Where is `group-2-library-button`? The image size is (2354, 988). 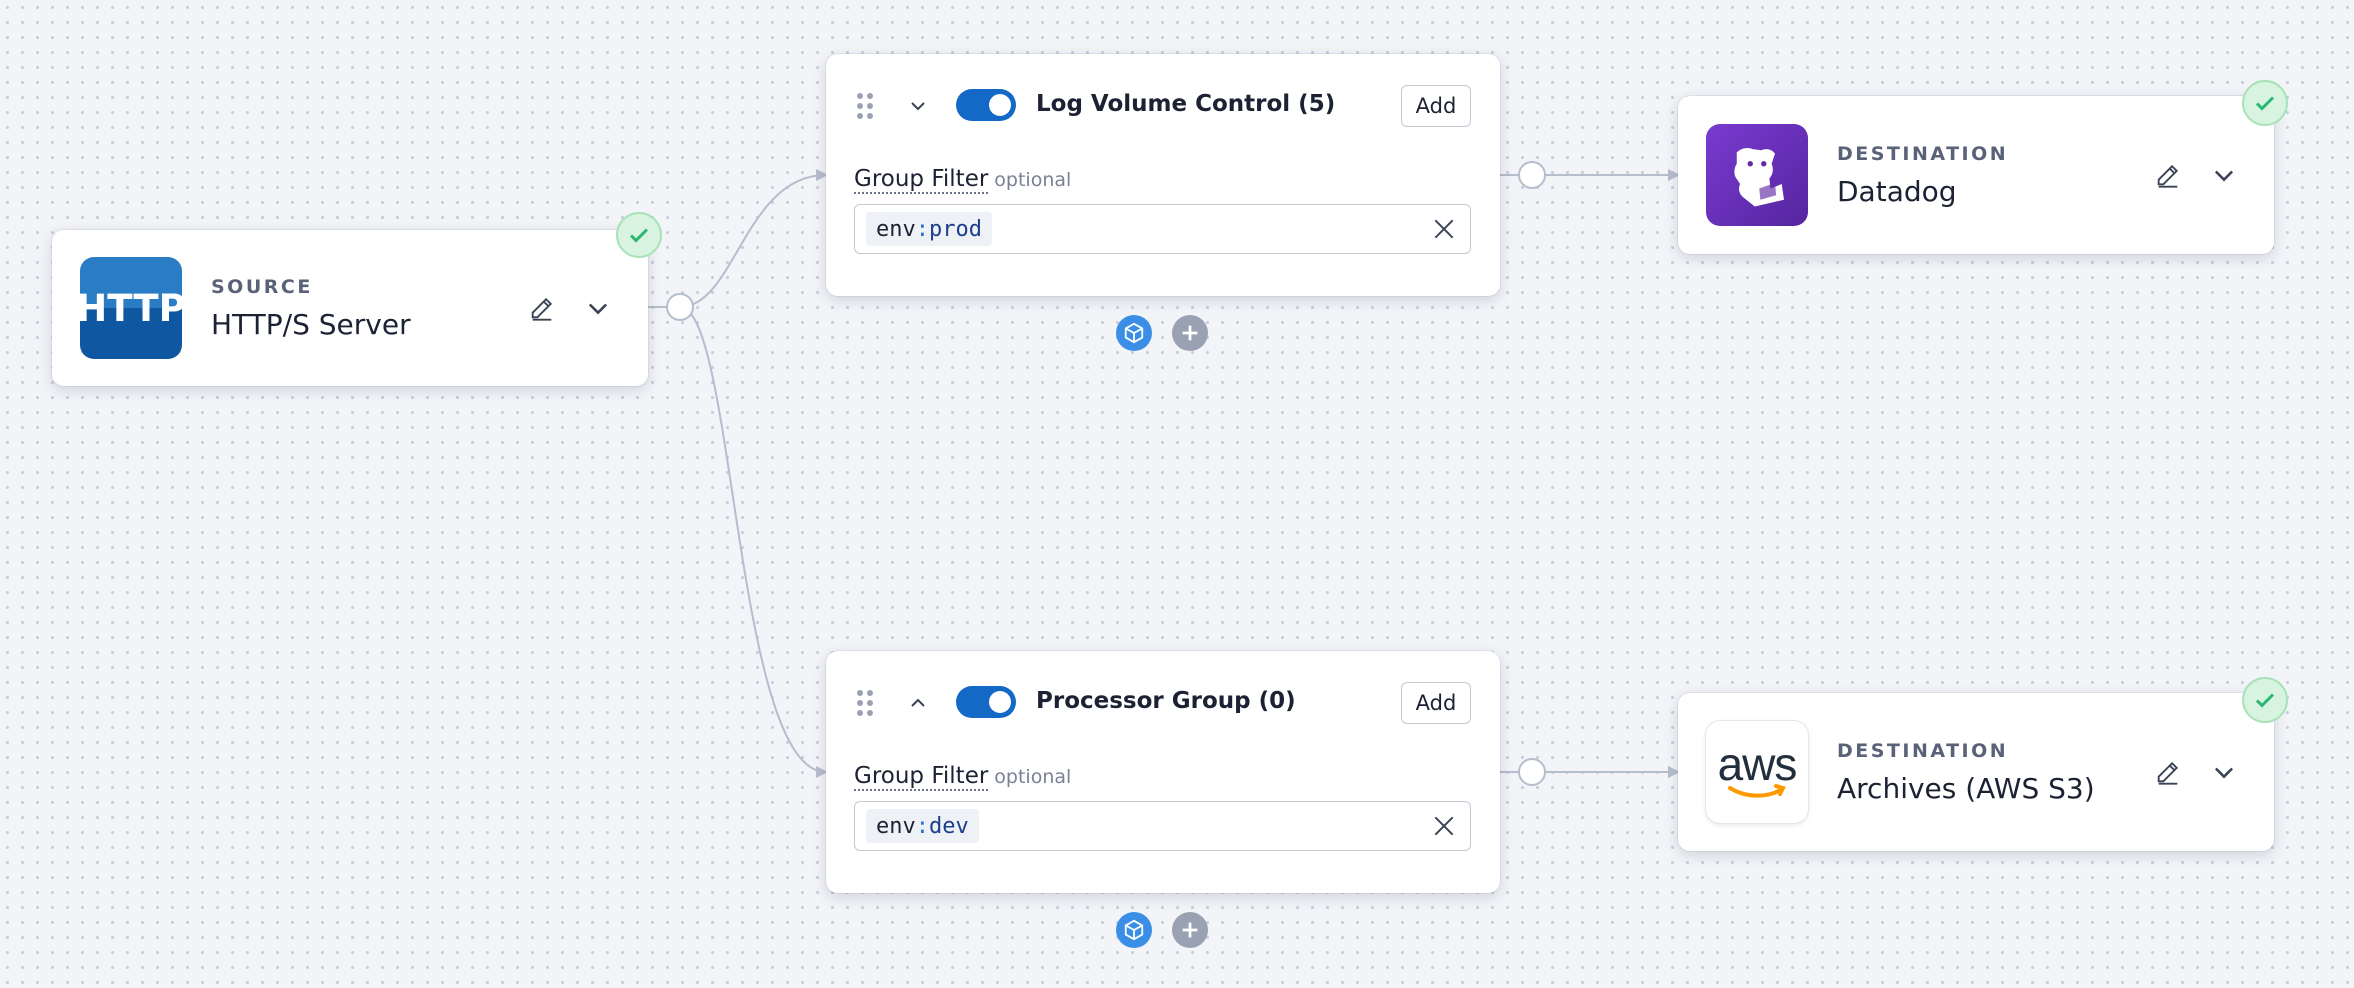
group-2-library-button is located at coordinates (1134, 930).